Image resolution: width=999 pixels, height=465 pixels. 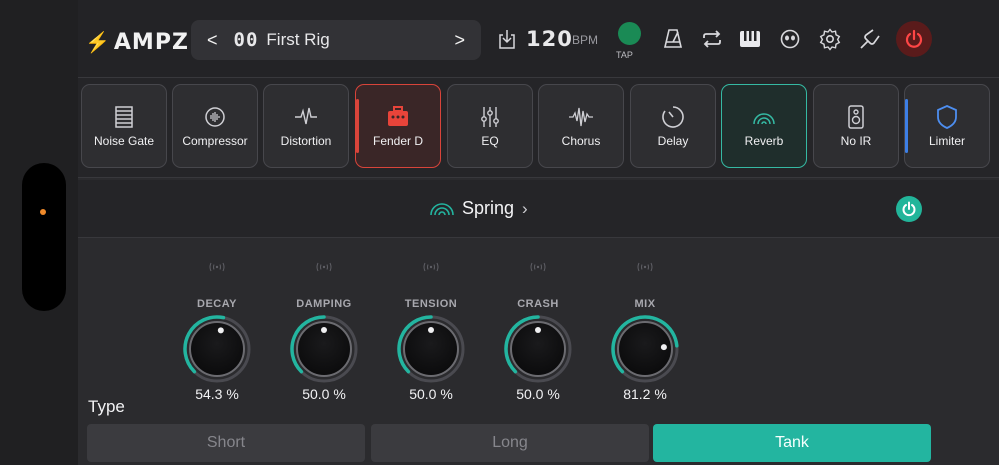 I want to click on power-button, so click(x=914, y=39).